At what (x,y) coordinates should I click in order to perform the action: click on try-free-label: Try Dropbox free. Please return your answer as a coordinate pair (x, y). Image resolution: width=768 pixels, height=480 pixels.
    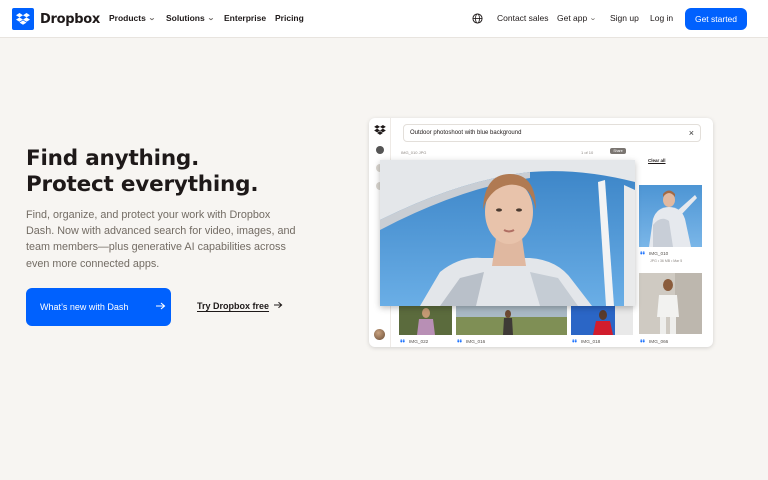
    Looking at the image, I should click on (233, 306).